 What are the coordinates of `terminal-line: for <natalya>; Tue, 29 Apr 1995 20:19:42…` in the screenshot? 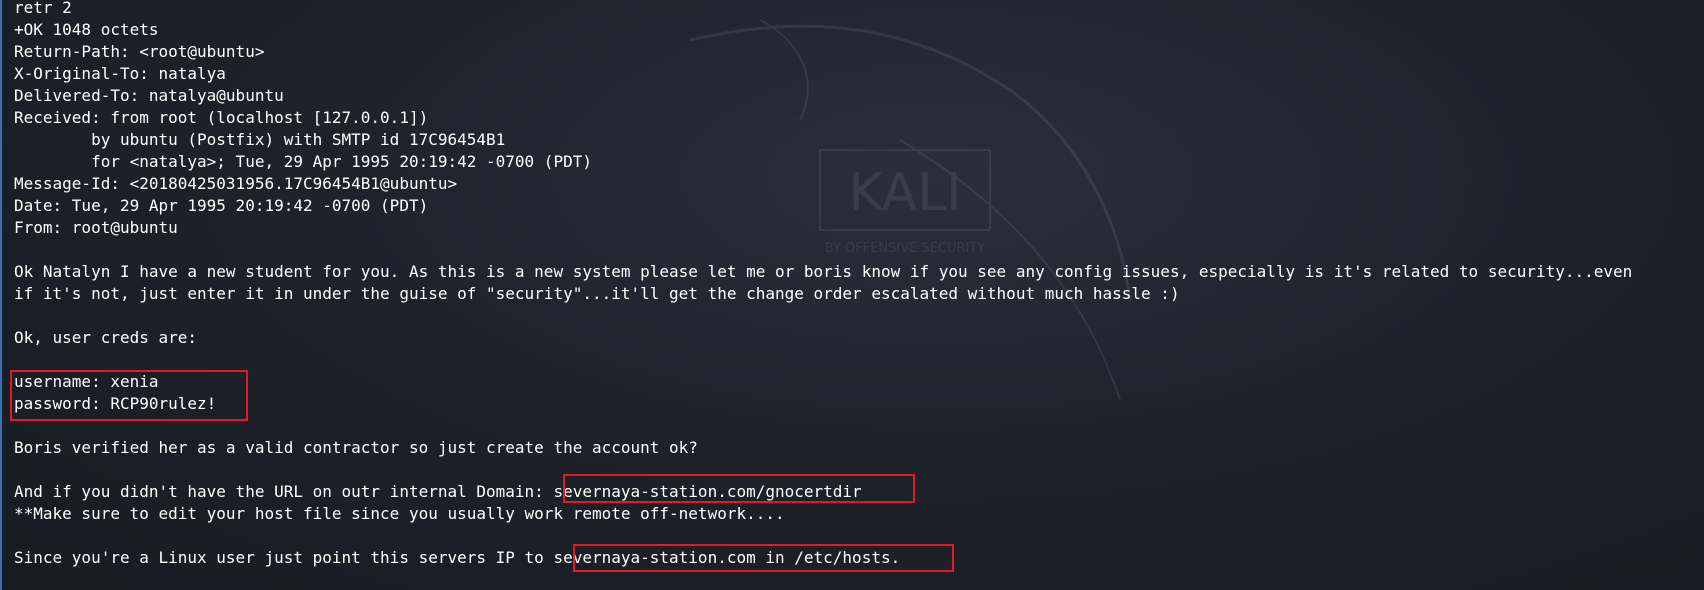 It's located at (303, 161).